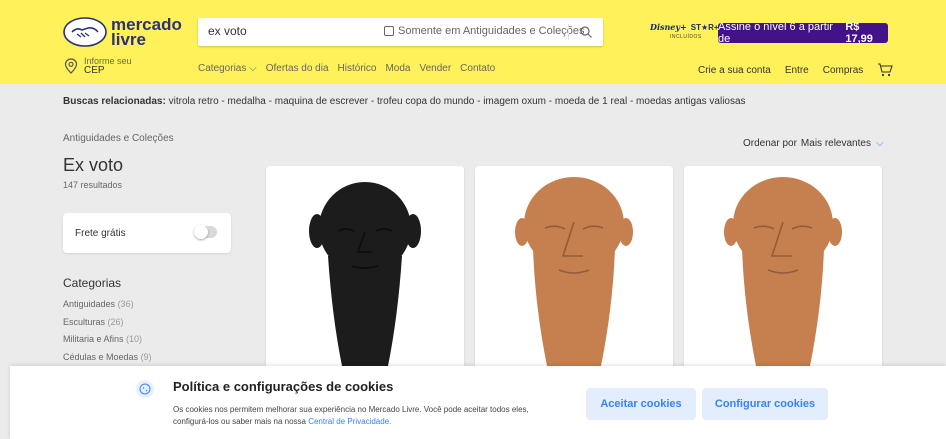 The image size is (946, 439). I want to click on configure-cookies-button: Configurar cookies, so click(765, 404).